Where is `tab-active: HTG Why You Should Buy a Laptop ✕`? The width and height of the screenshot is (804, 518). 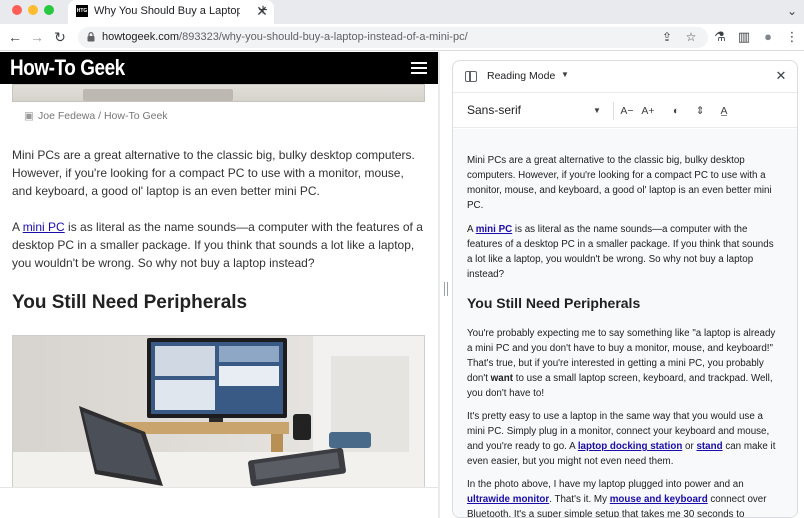 tab-active: HTG Why You Should Buy a Laptop ✕ is located at coordinates (171, 12).